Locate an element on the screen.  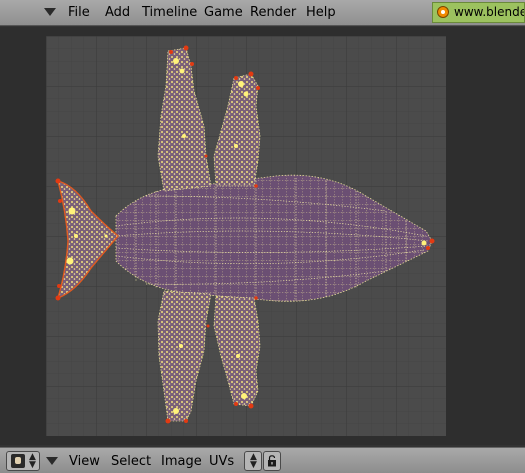
menu-help: Help is located at coordinates (321, 12).